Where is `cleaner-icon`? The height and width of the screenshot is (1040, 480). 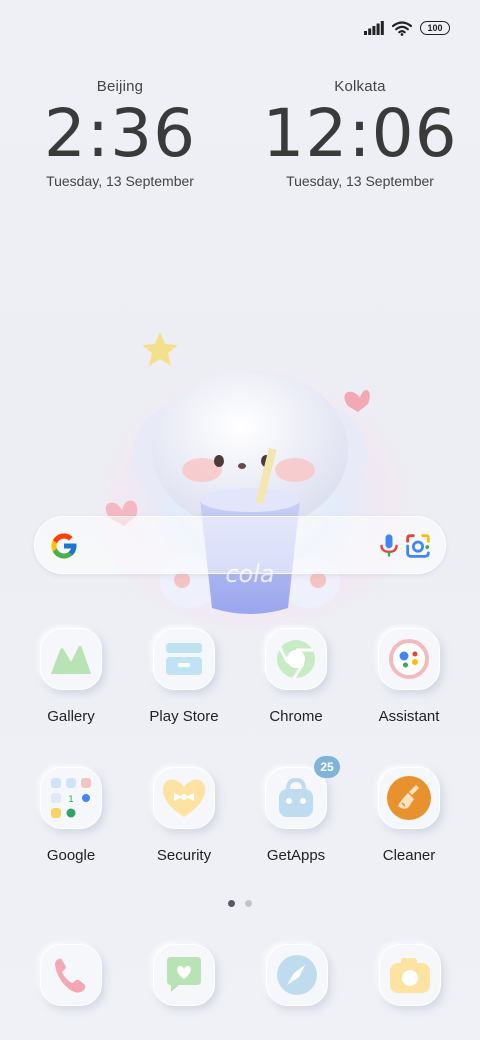
cleaner-icon is located at coordinates (409, 798).